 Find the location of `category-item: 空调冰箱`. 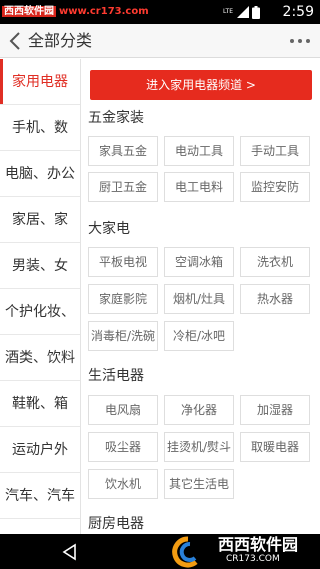

category-item: 空调冰箱 is located at coordinates (199, 262).